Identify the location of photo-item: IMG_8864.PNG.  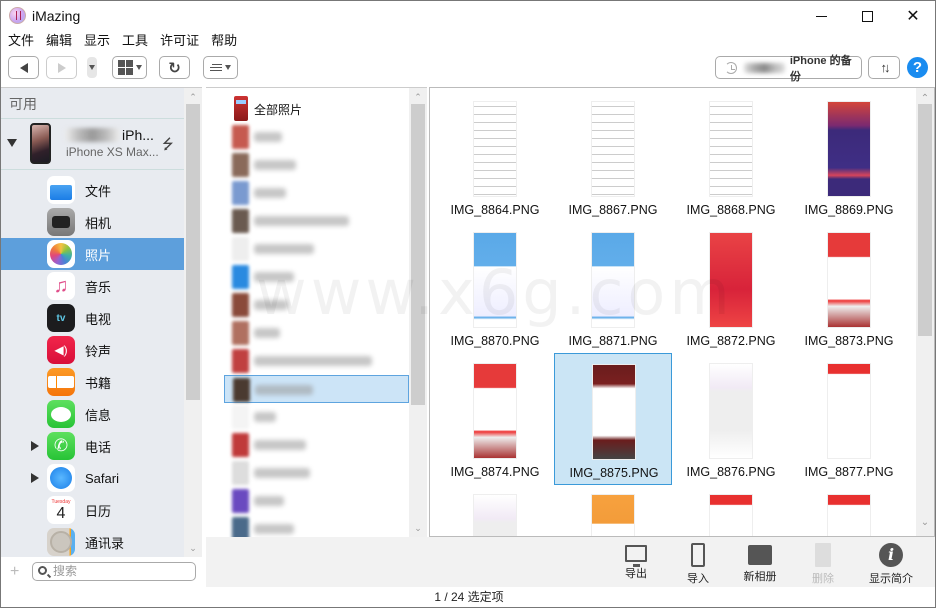
(495, 157).